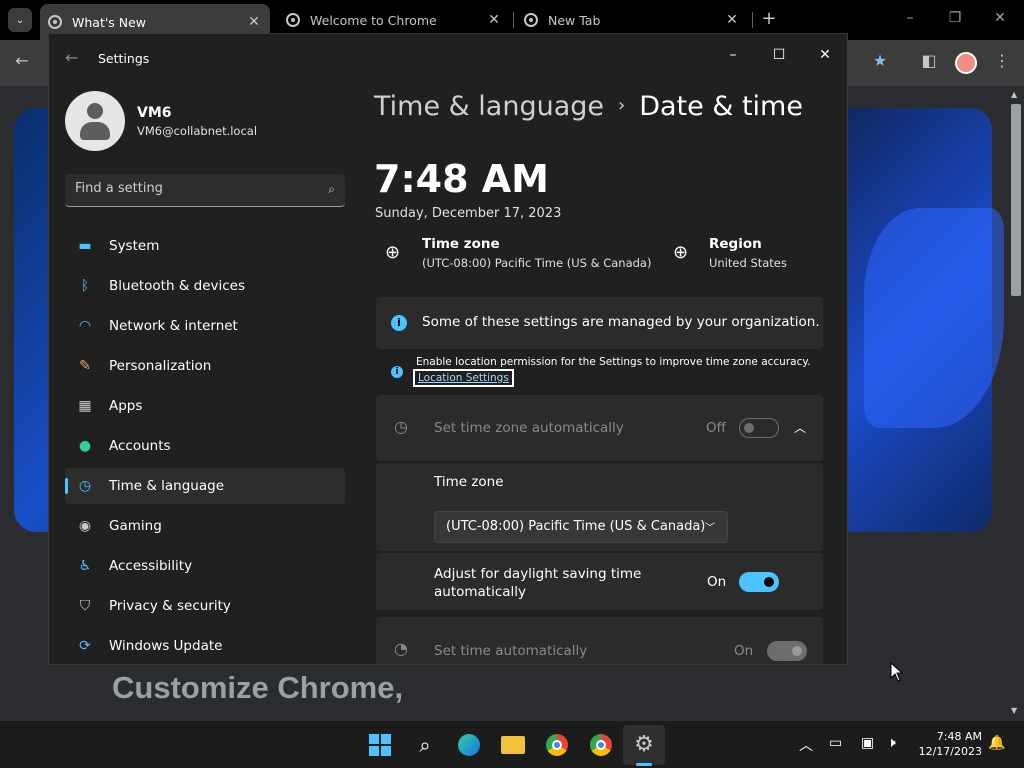  Describe the element at coordinates (632, 20) in the screenshot. I see `tab-new-tab: New Tab ✕` at that location.